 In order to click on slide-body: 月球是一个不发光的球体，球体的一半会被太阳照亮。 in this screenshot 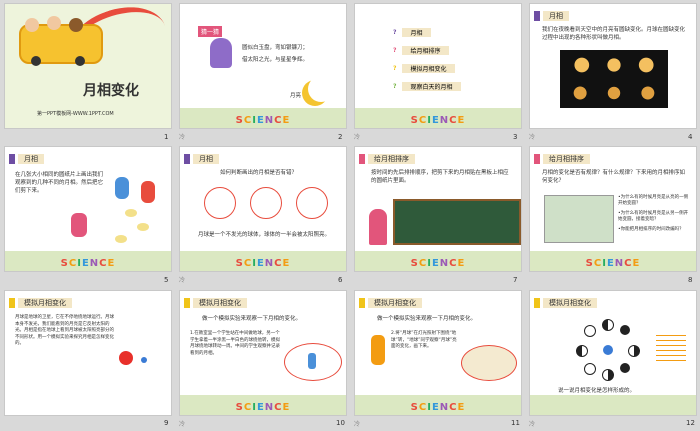, I will do `click(264, 235)`.